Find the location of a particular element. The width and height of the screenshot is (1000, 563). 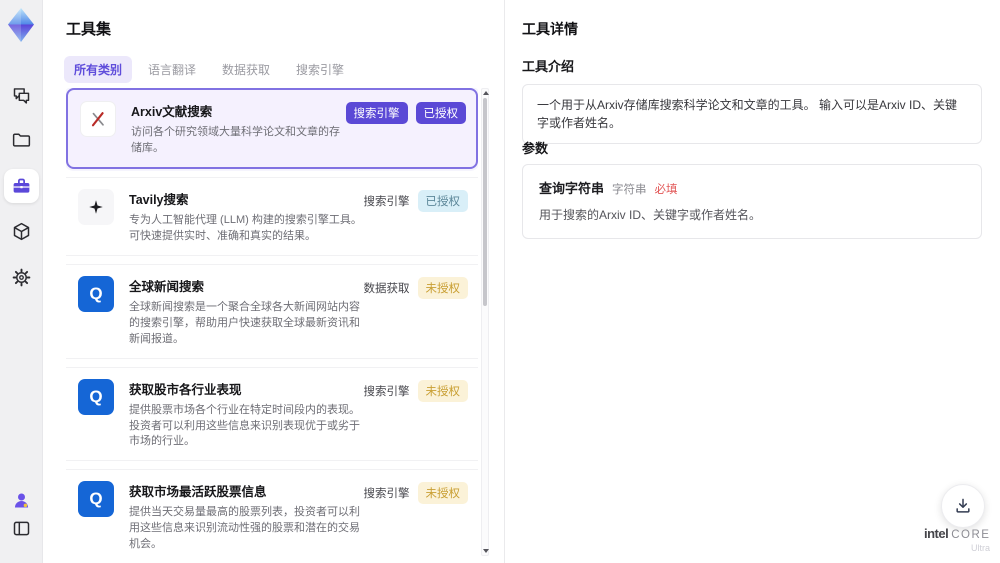

intel-core-logo: intel CORE Ultra is located at coordinates (957, 539).